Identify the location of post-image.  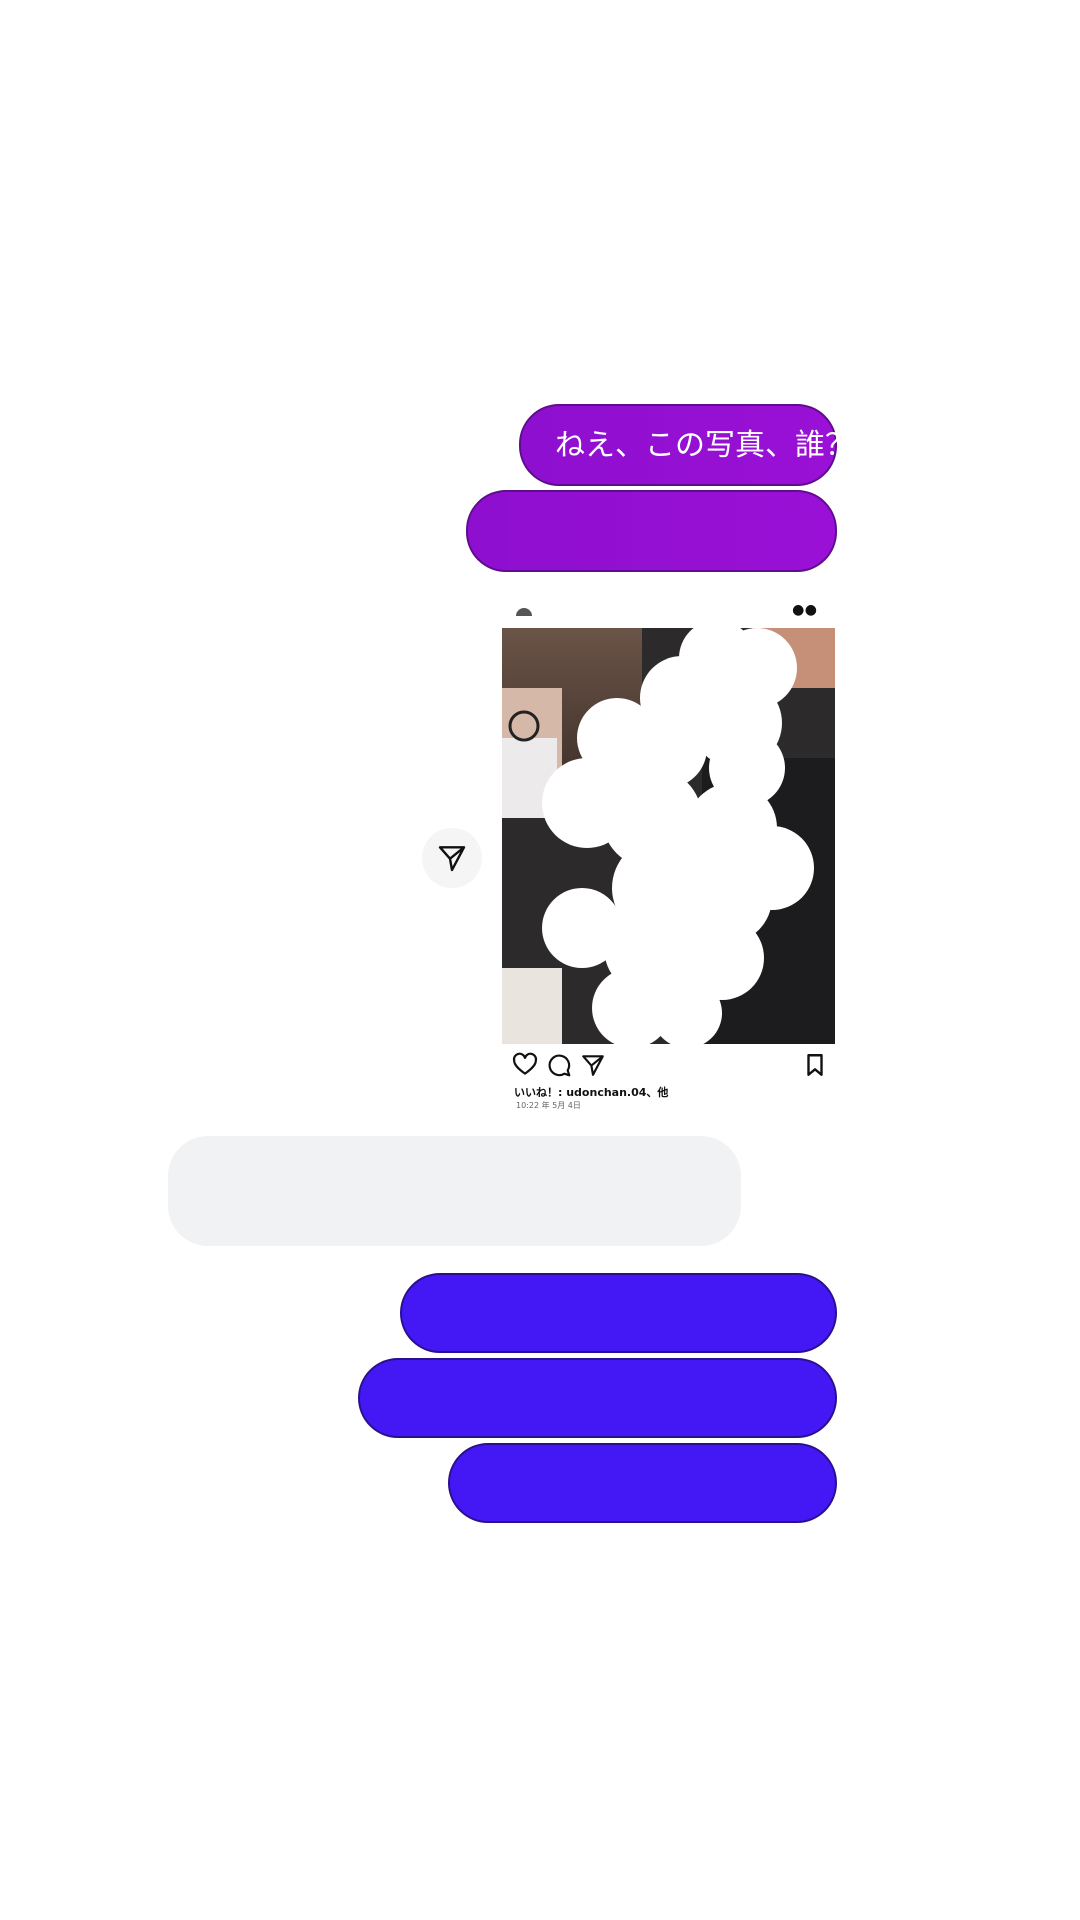
(668, 836).